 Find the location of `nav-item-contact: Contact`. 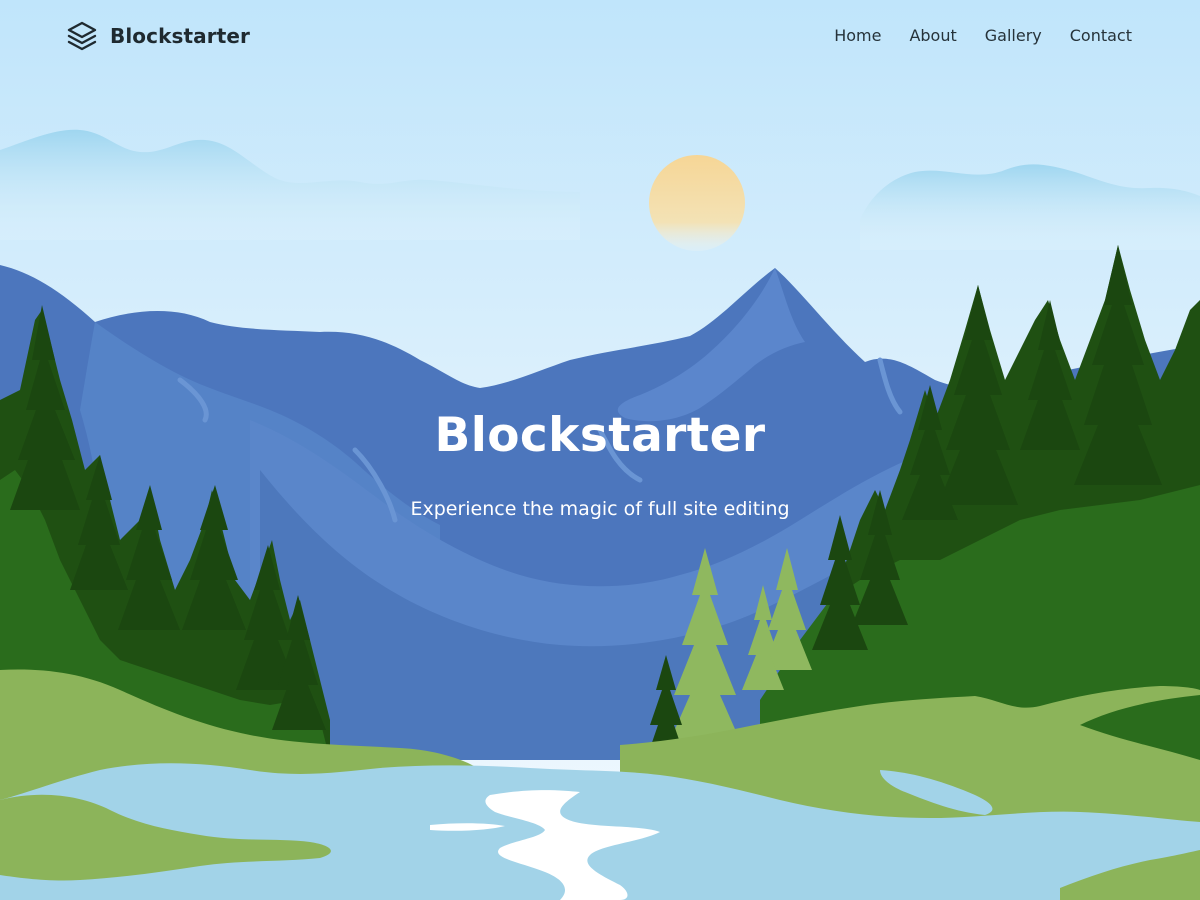

nav-item-contact: Contact is located at coordinates (1101, 36).